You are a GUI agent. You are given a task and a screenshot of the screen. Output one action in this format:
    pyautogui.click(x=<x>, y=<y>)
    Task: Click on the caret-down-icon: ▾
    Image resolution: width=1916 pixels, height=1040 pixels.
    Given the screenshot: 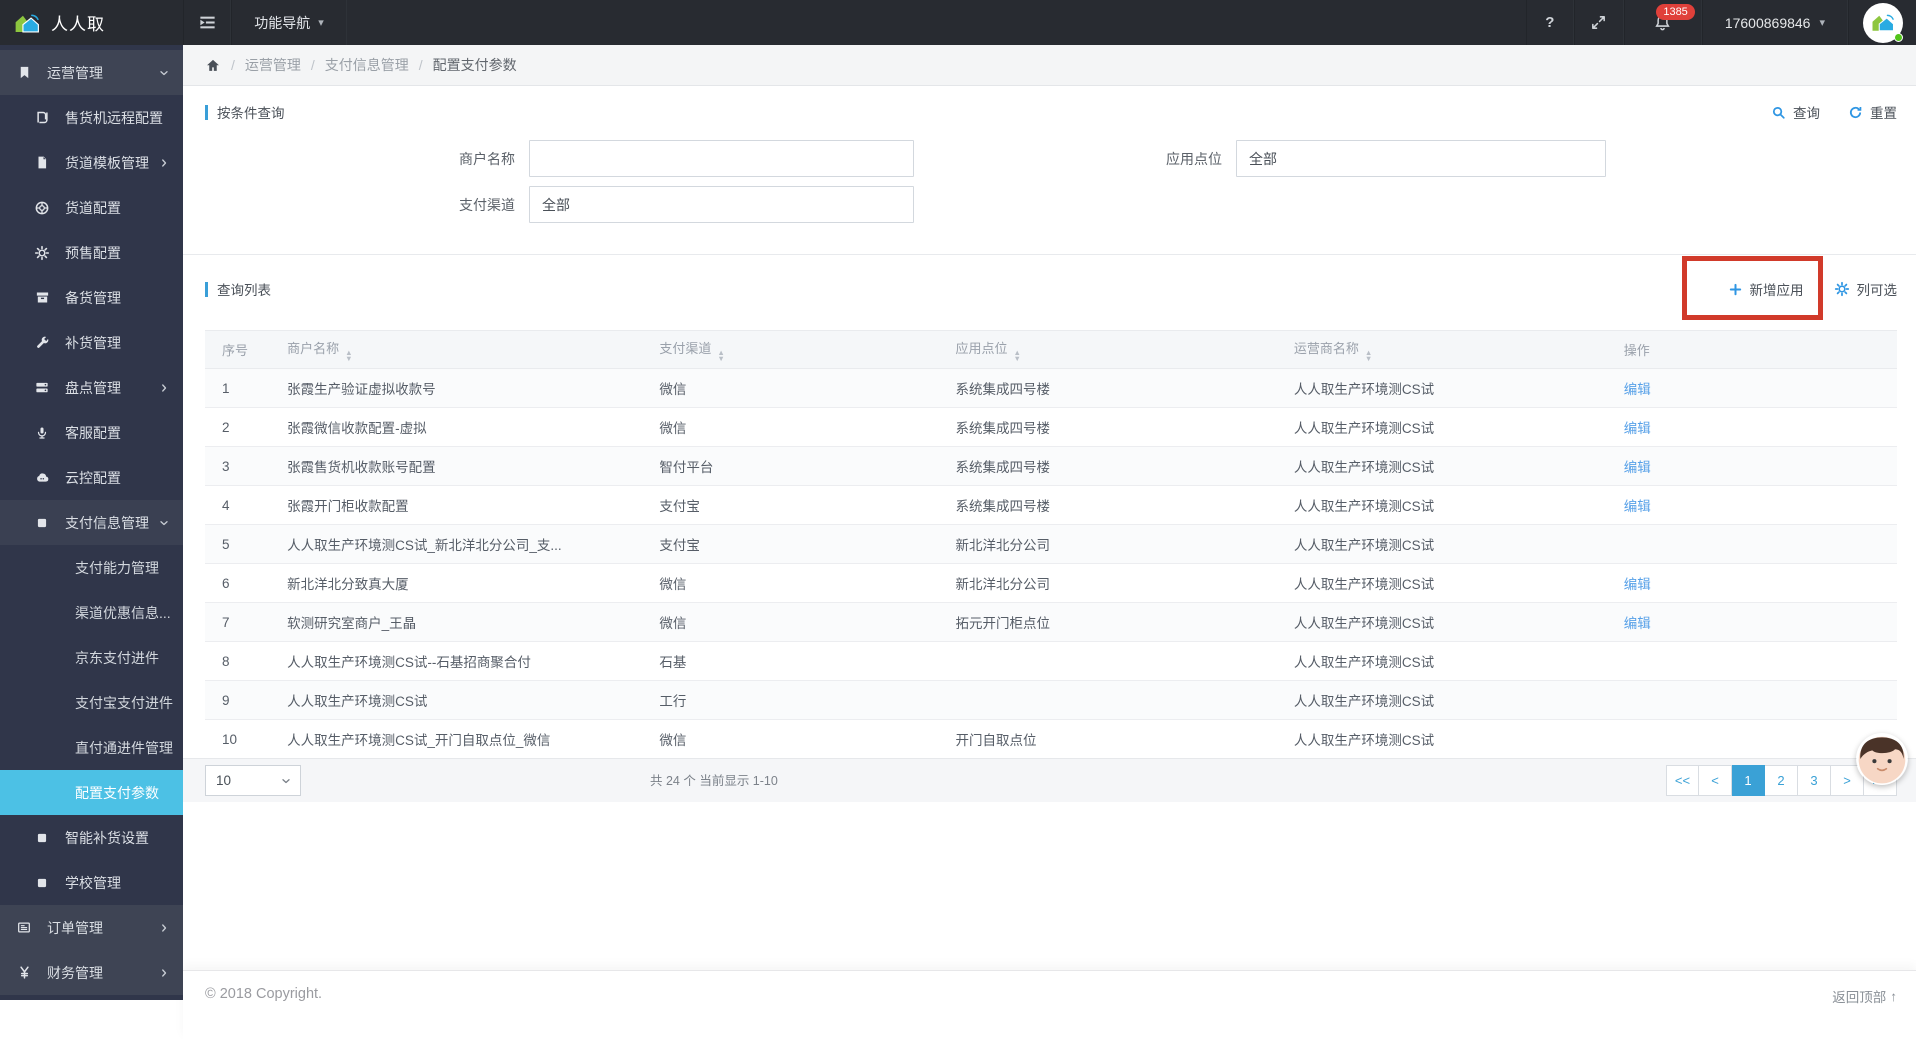 What is the action you would take?
    pyautogui.click(x=321, y=23)
    